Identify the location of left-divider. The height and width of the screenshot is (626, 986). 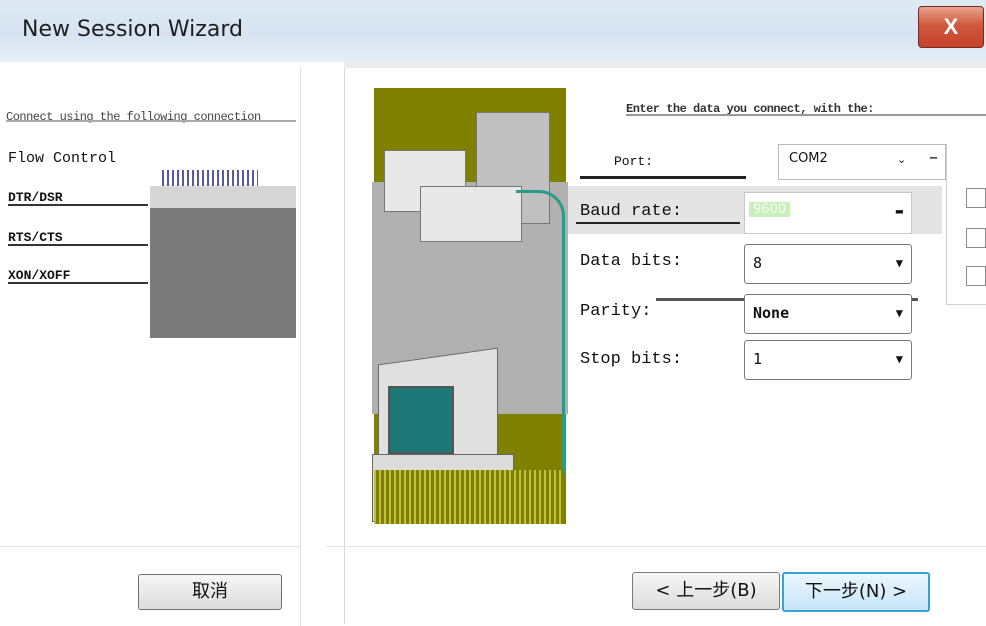
(300, 346).